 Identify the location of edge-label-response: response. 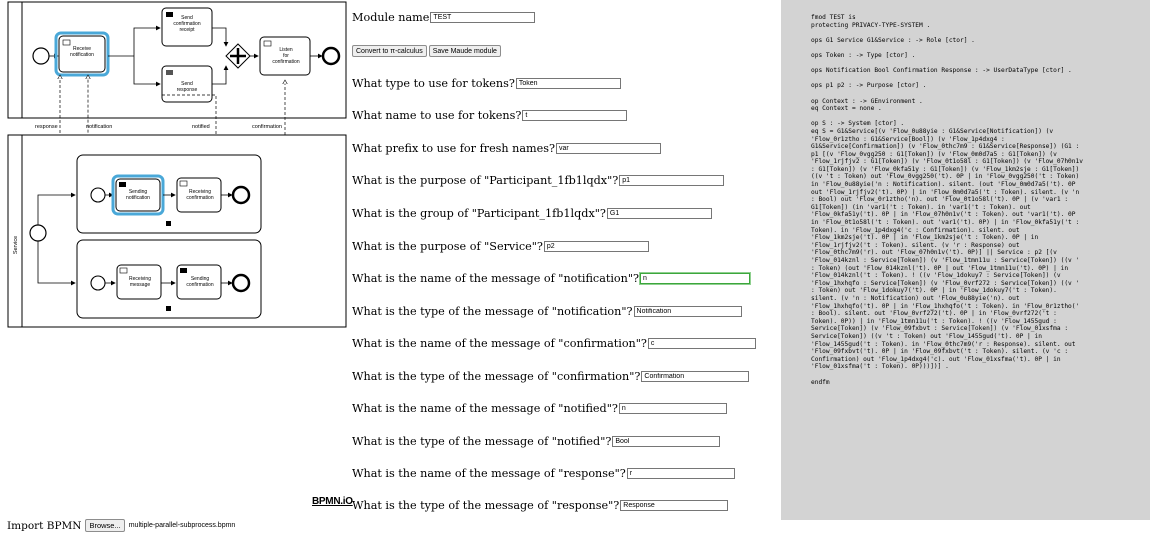
(46, 127).